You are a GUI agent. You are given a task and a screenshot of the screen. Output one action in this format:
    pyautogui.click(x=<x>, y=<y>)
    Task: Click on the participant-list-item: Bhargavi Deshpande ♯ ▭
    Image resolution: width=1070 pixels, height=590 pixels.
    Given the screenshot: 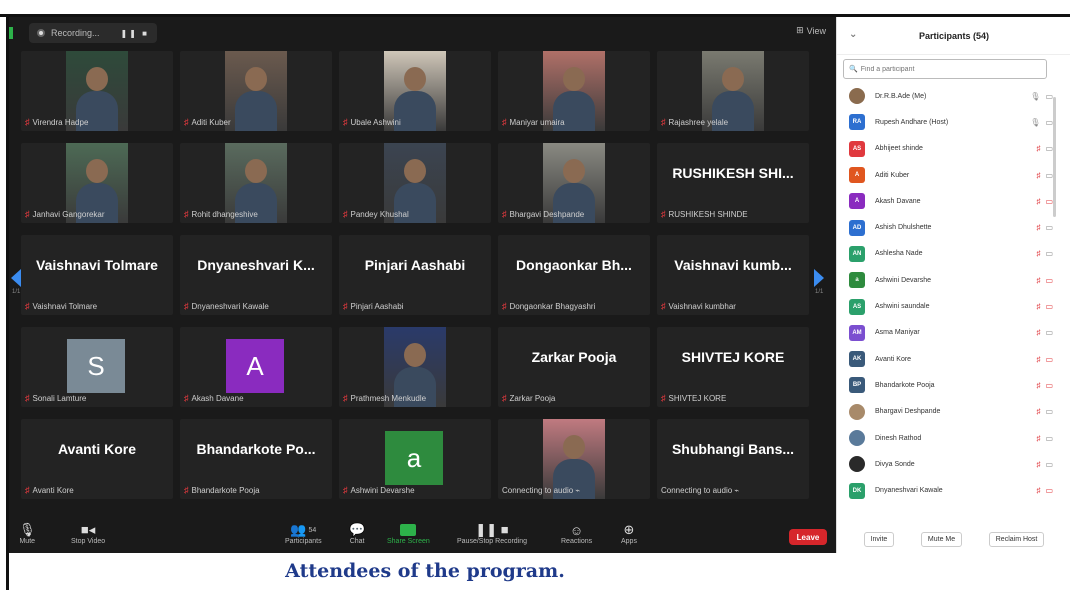 What is the action you would take?
    pyautogui.click(x=953, y=412)
    